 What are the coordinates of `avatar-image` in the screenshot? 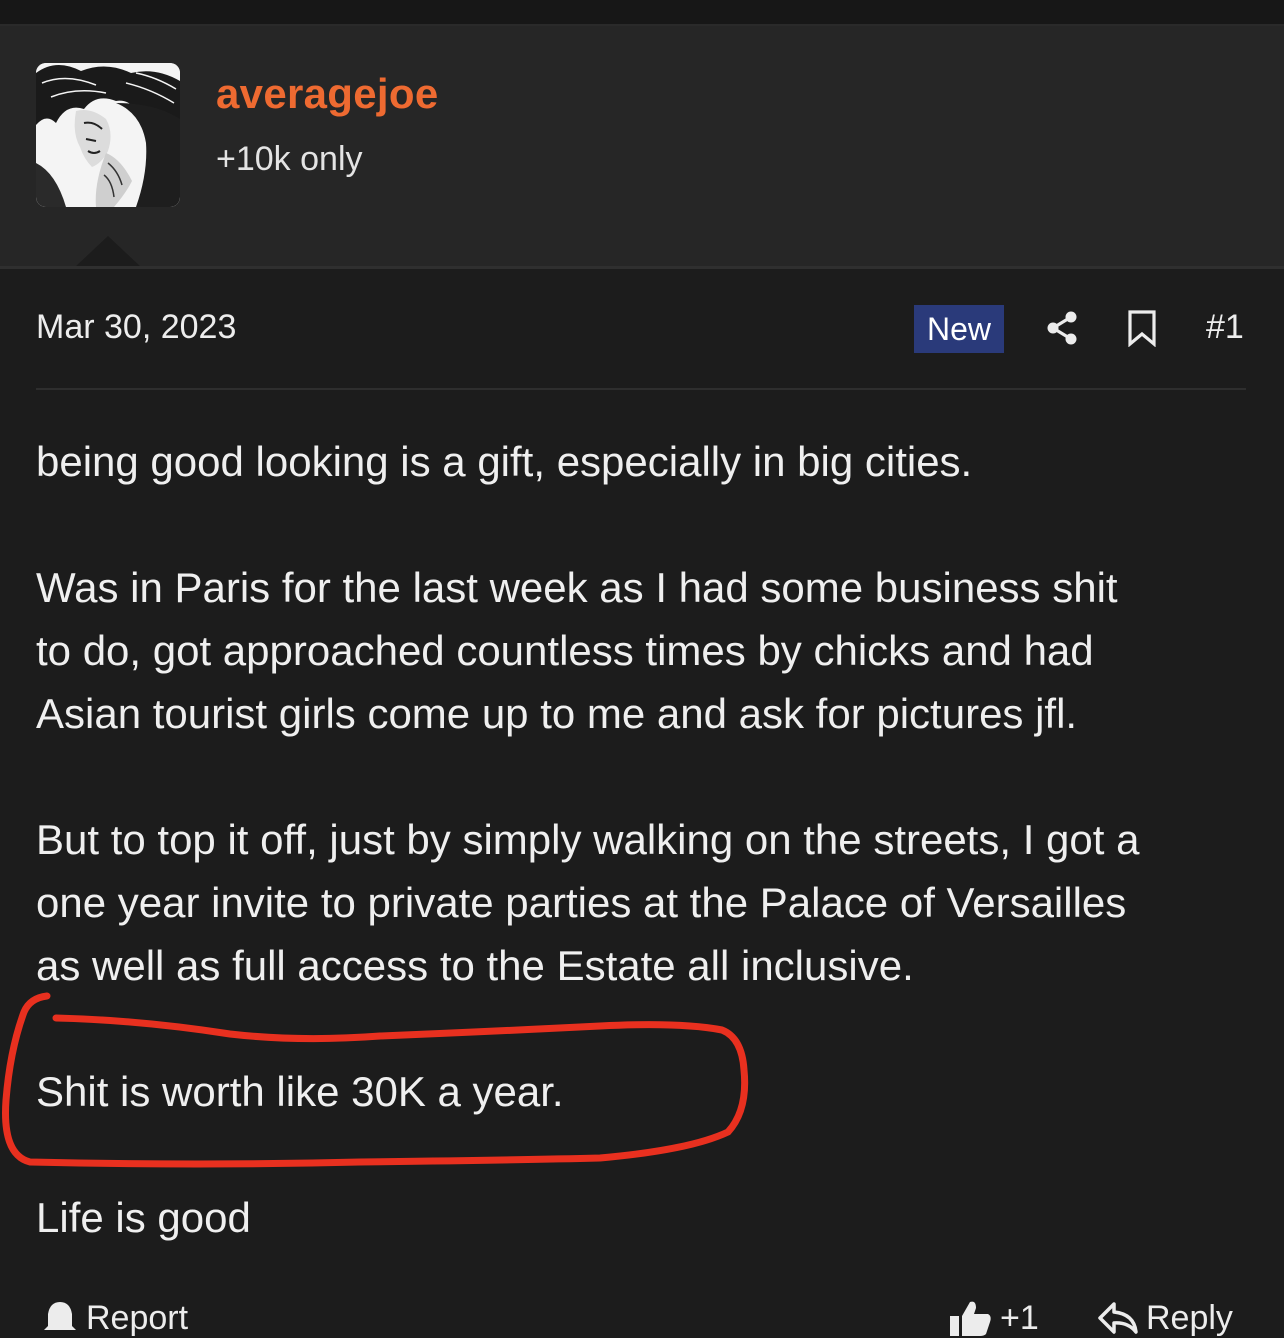 It's located at (108, 135).